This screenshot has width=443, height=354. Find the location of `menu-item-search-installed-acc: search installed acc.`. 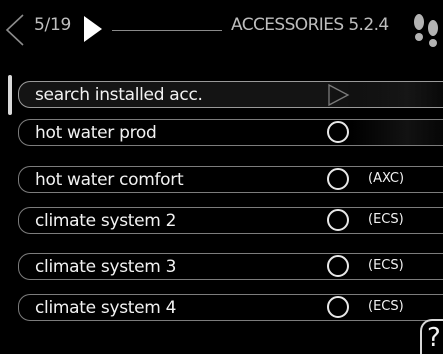

menu-item-search-installed-acc: search installed acc. is located at coordinates (230, 94).